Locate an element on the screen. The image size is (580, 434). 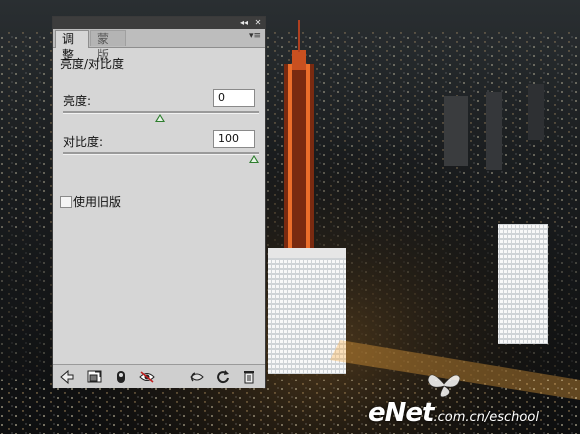
brightness-label: 亮度: is located at coordinates (77, 101).